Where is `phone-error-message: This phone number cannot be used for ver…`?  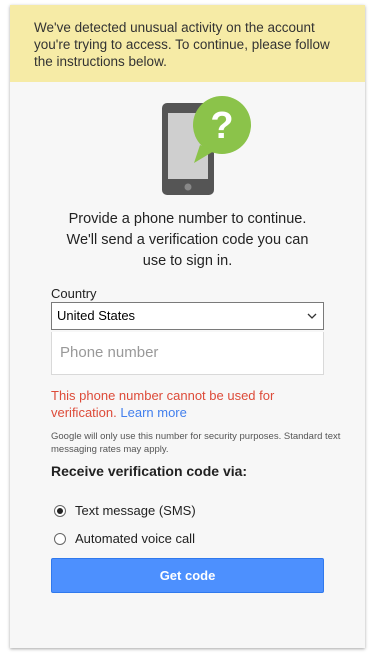
phone-error-message: This phone number cannot be used for ver… is located at coordinates (191, 404).